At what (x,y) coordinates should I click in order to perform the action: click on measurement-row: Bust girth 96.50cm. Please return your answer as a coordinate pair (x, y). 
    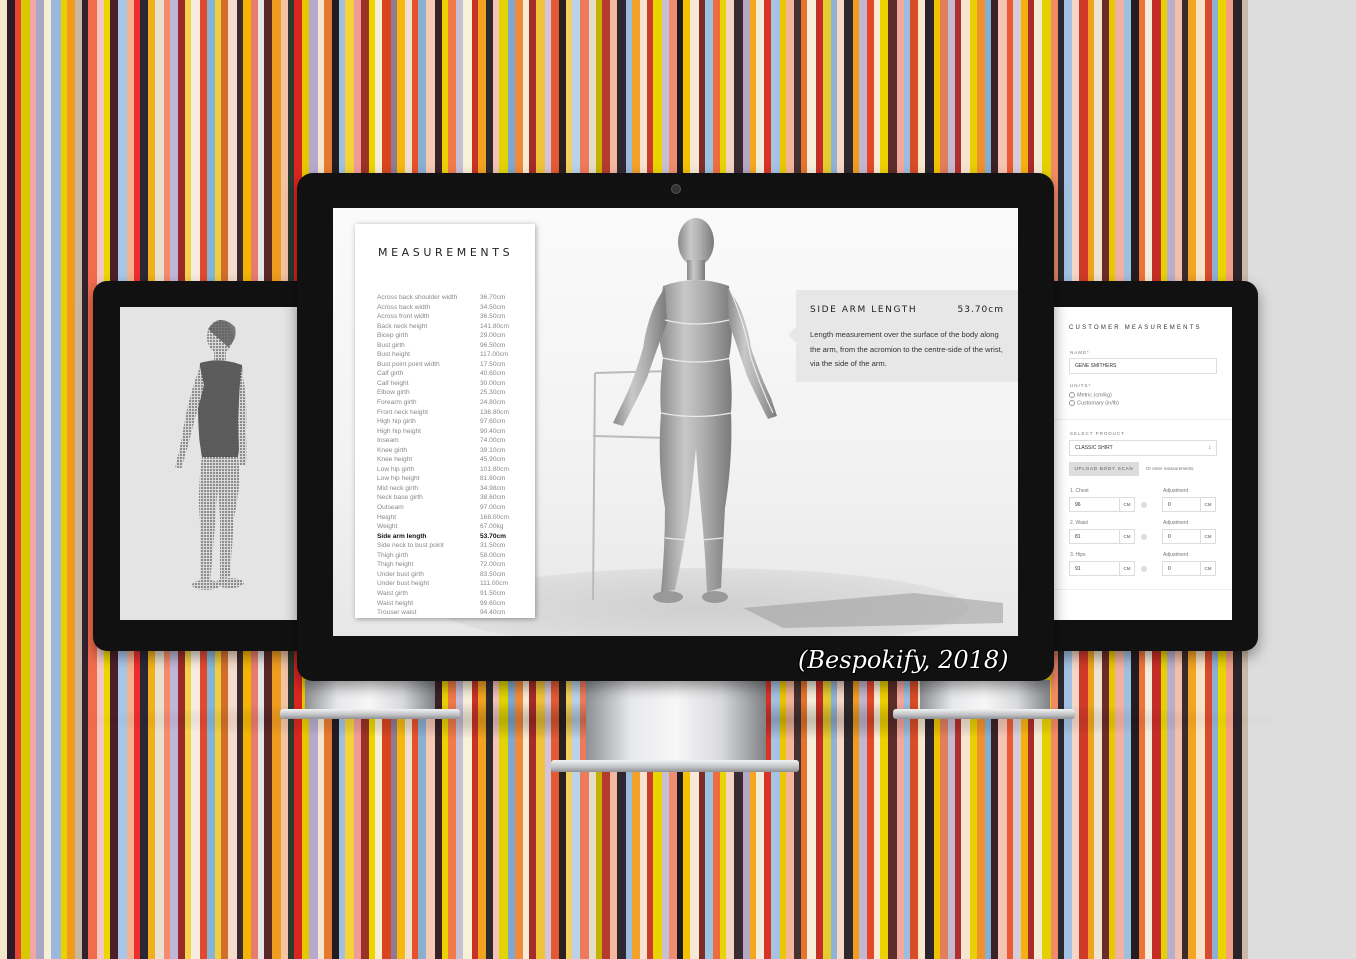
    Looking at the image, I should click on (452, 346).